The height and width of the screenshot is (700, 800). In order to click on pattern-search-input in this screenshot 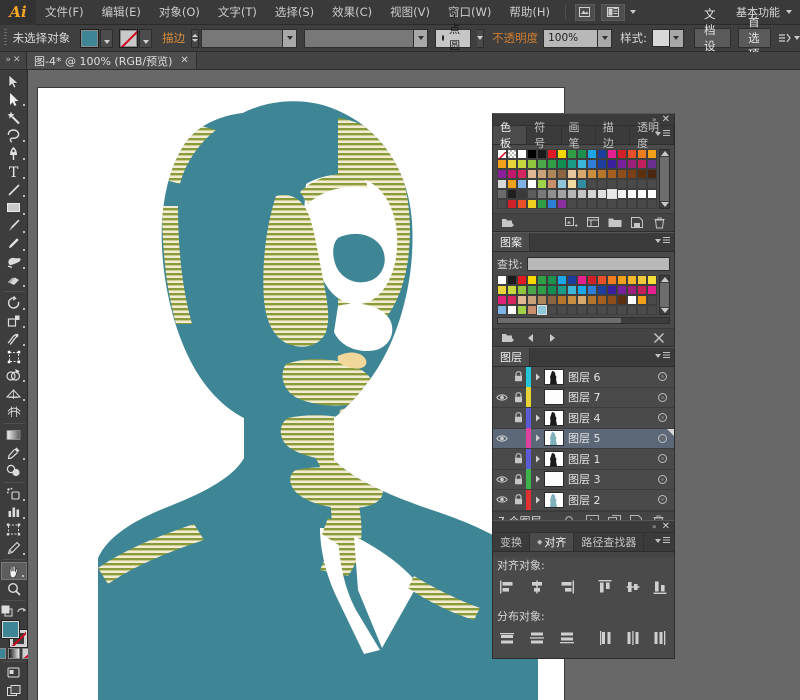, I will do `click(598, 264)`.